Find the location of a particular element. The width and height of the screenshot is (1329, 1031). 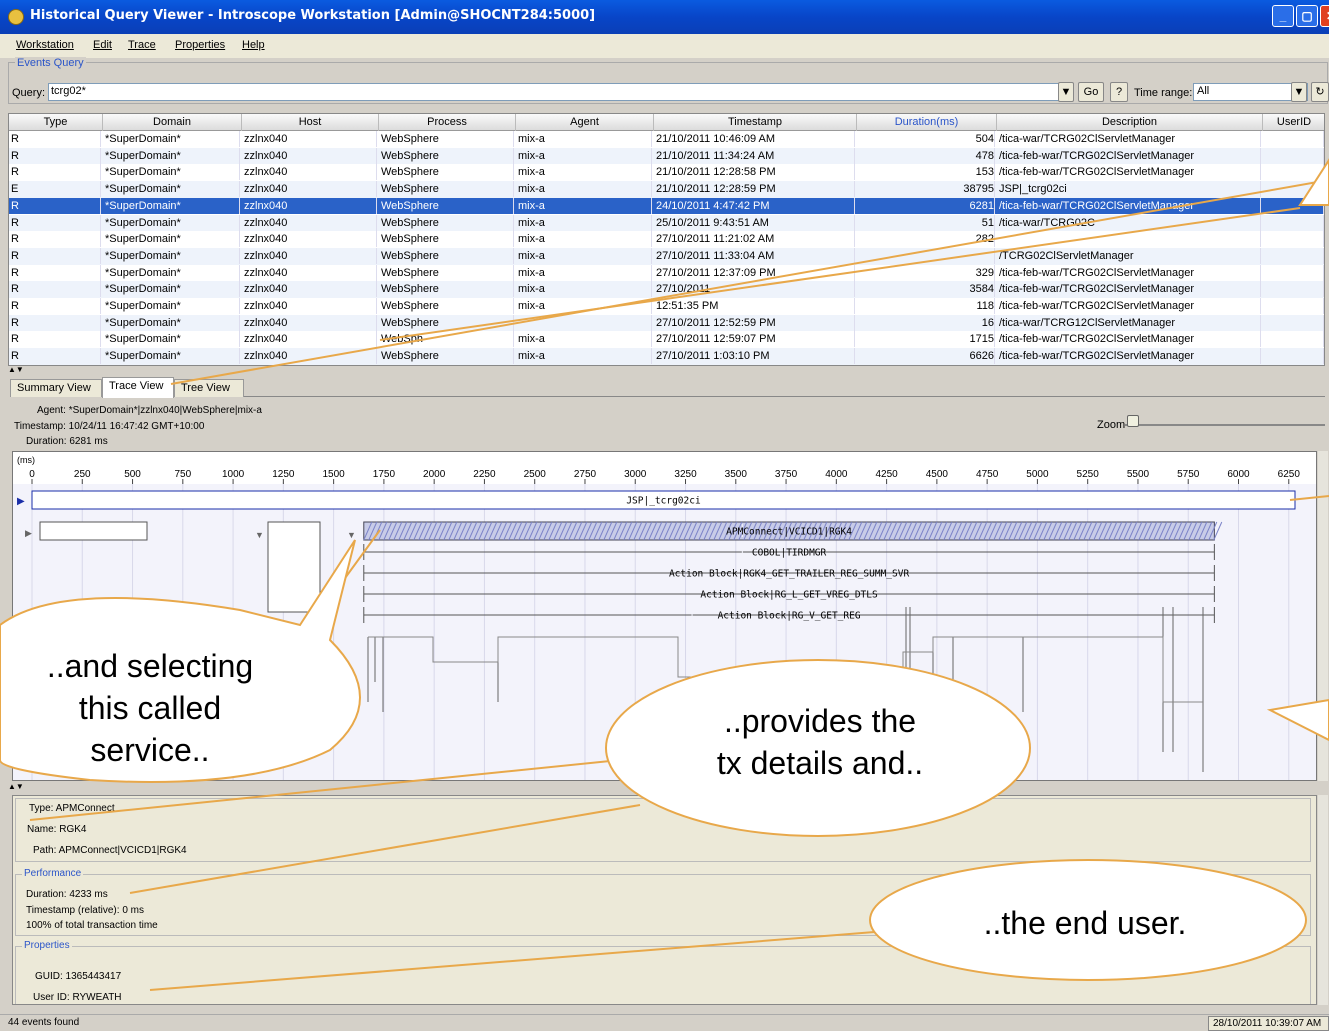

tab-tree-view: Tree View is located at coordinates (209, 388).